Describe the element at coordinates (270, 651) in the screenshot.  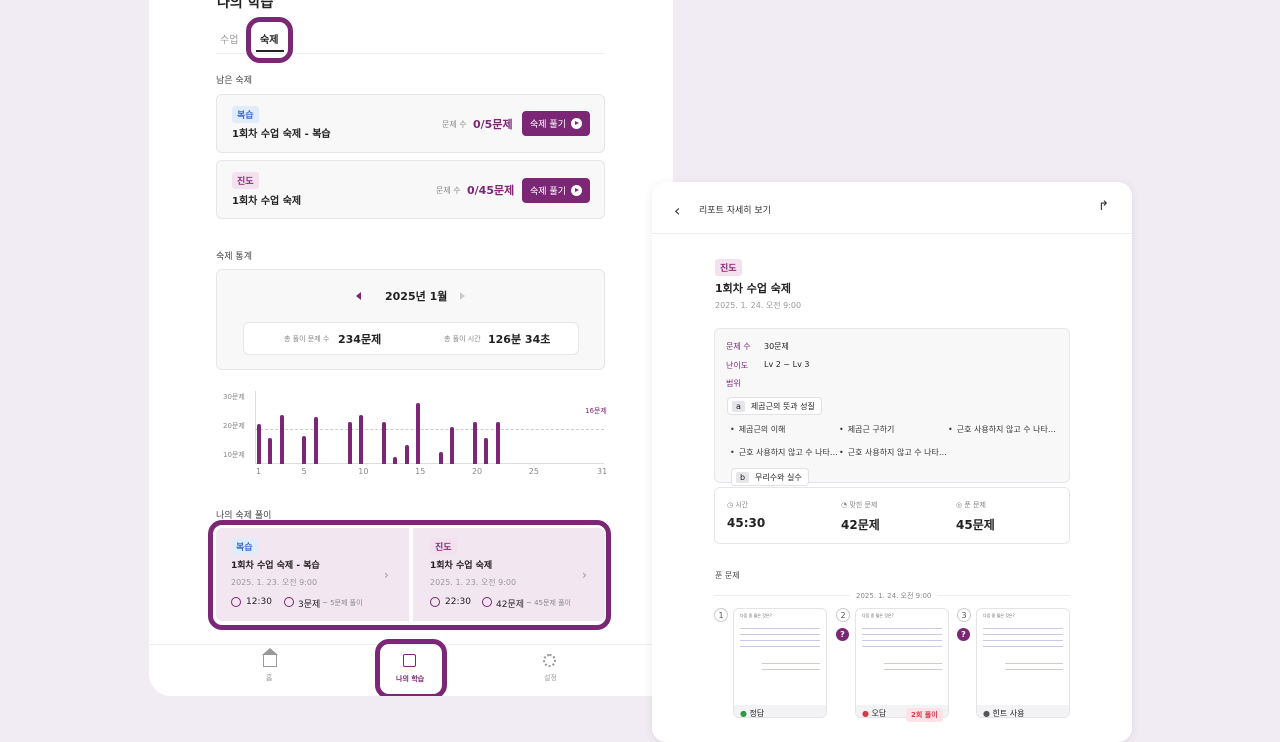
I see `home-roof` at that location.